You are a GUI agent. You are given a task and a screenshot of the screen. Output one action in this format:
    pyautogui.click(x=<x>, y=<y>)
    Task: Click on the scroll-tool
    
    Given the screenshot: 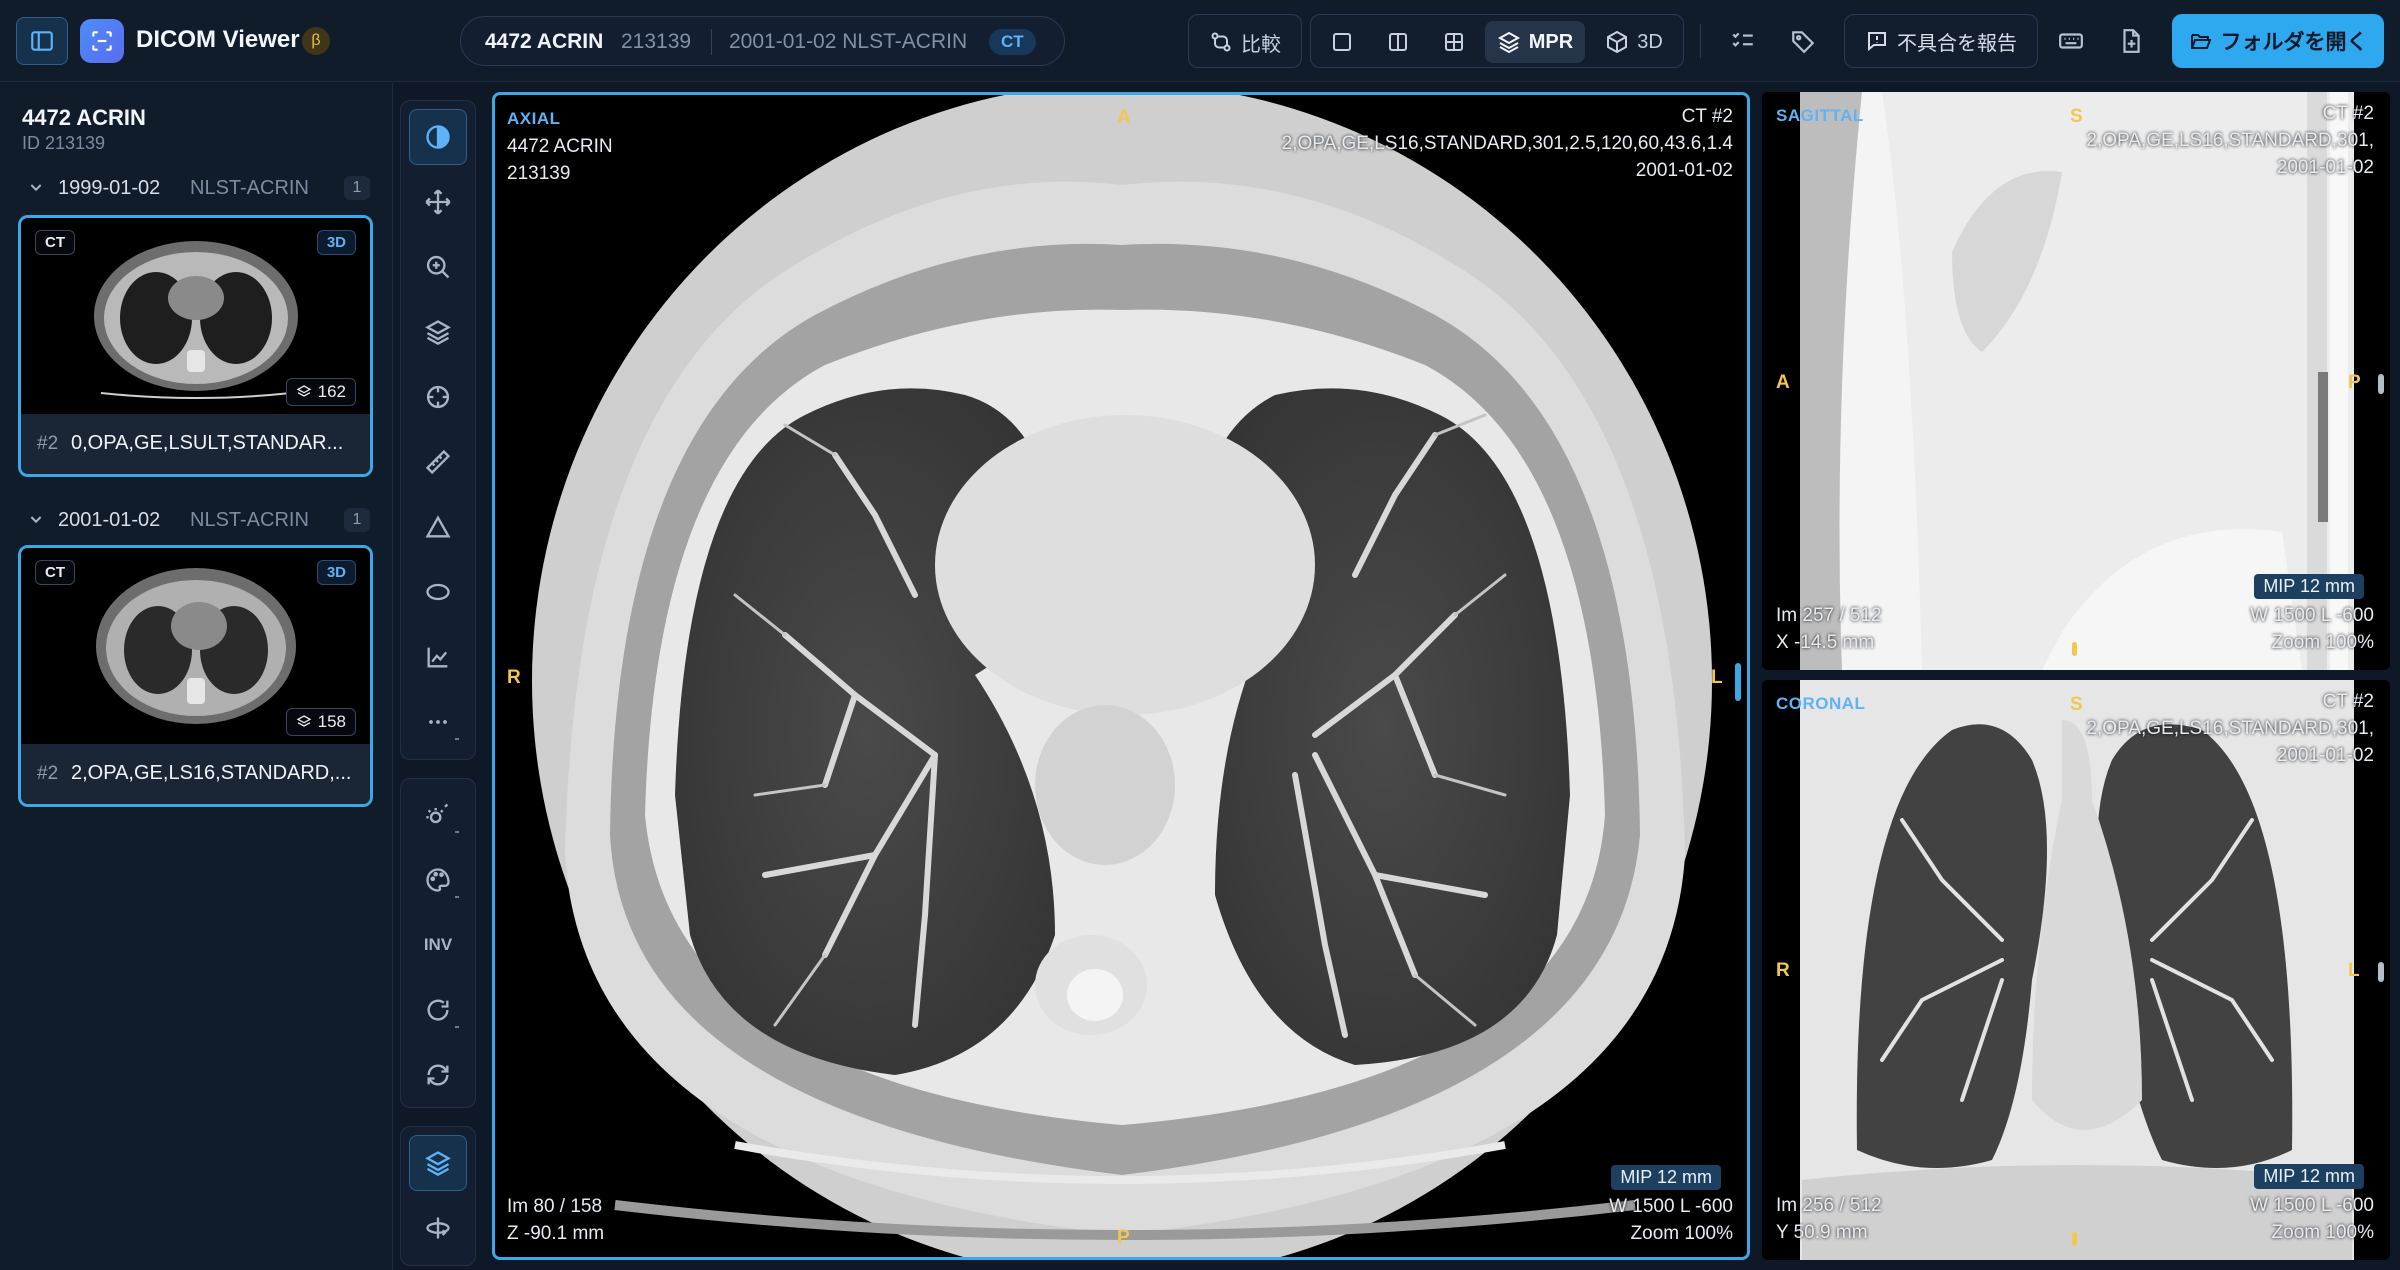 What is the action you would take?
    pyautogui.click(x=438, y=332)
    